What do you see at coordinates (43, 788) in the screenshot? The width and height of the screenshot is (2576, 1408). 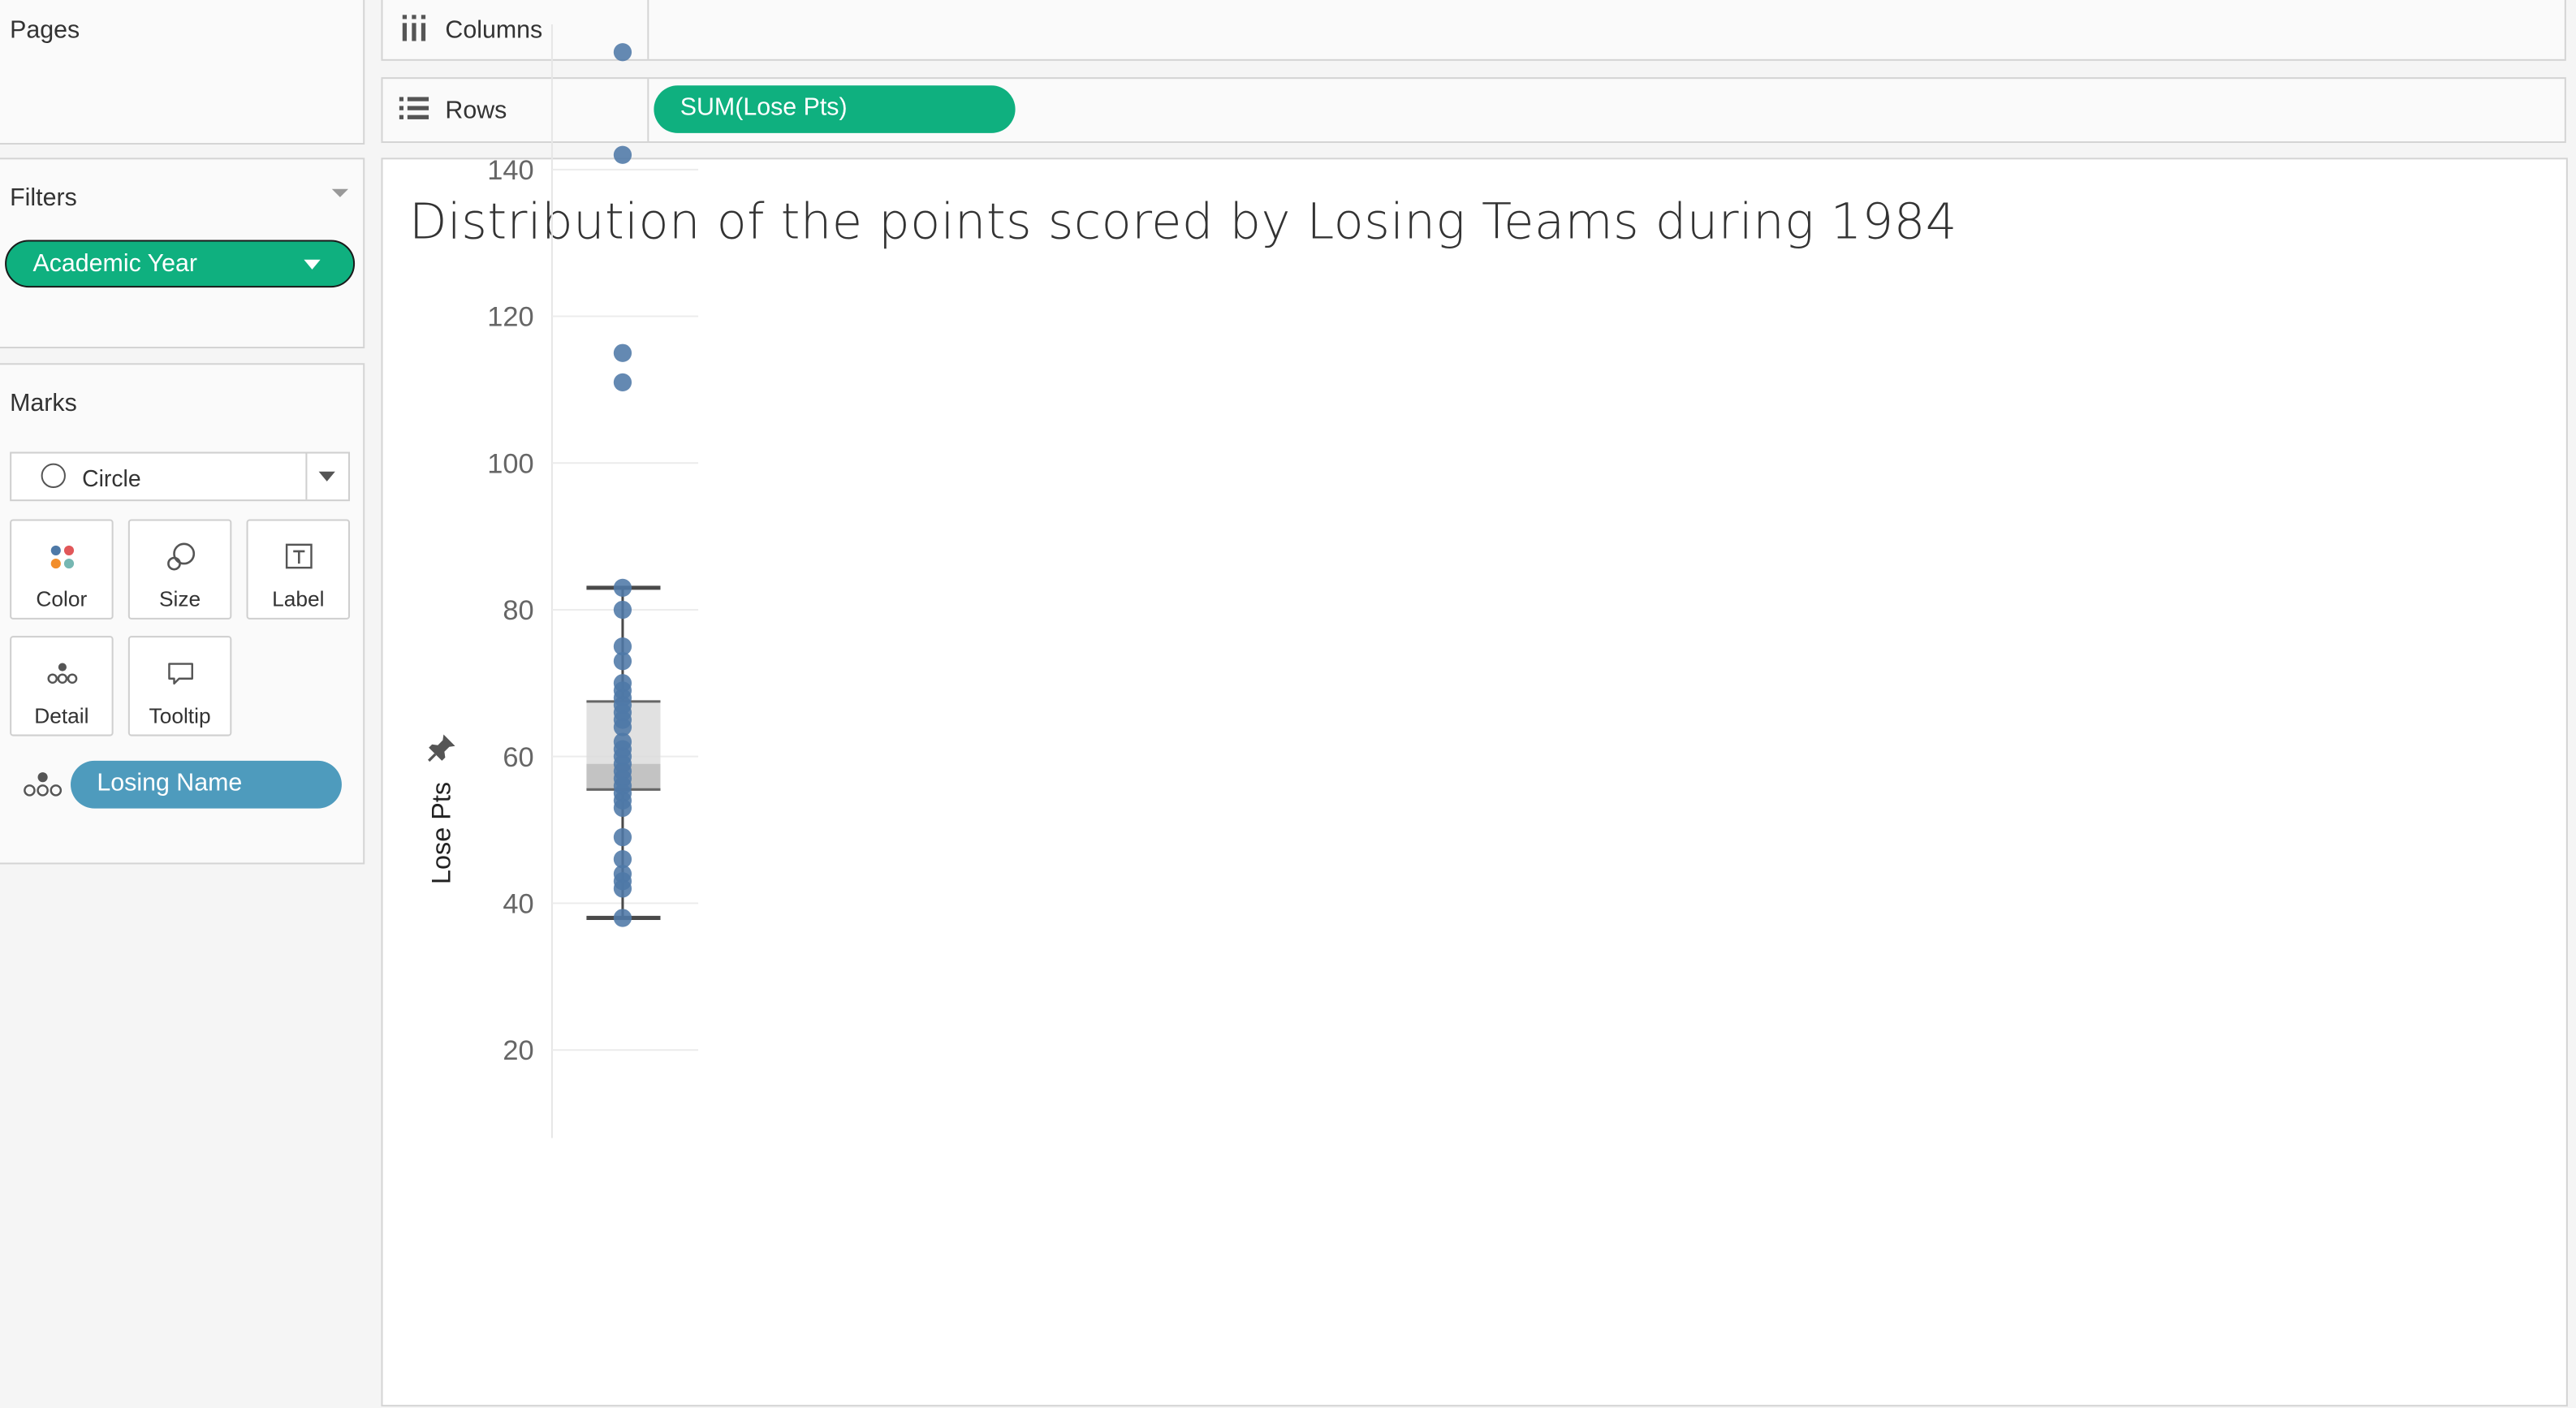 I see `detail-encoding-icon` at bounding box center [43, 788].